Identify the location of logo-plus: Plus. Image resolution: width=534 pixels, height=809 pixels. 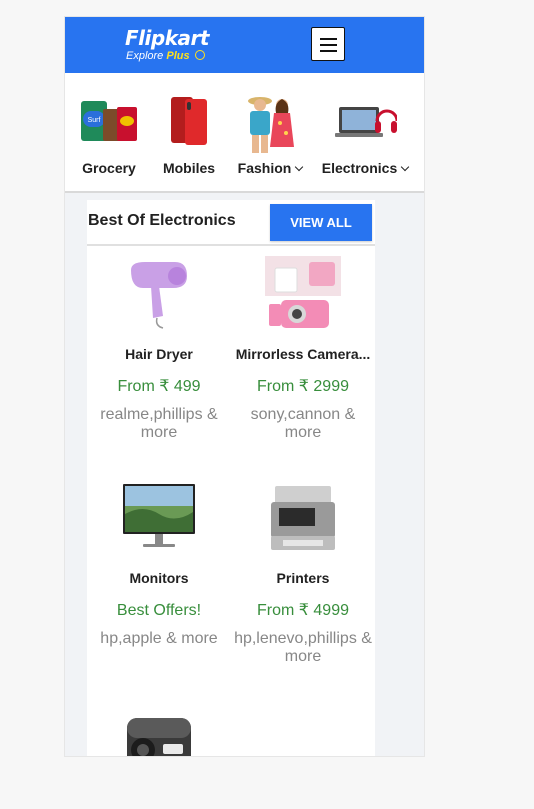
(178, 56).